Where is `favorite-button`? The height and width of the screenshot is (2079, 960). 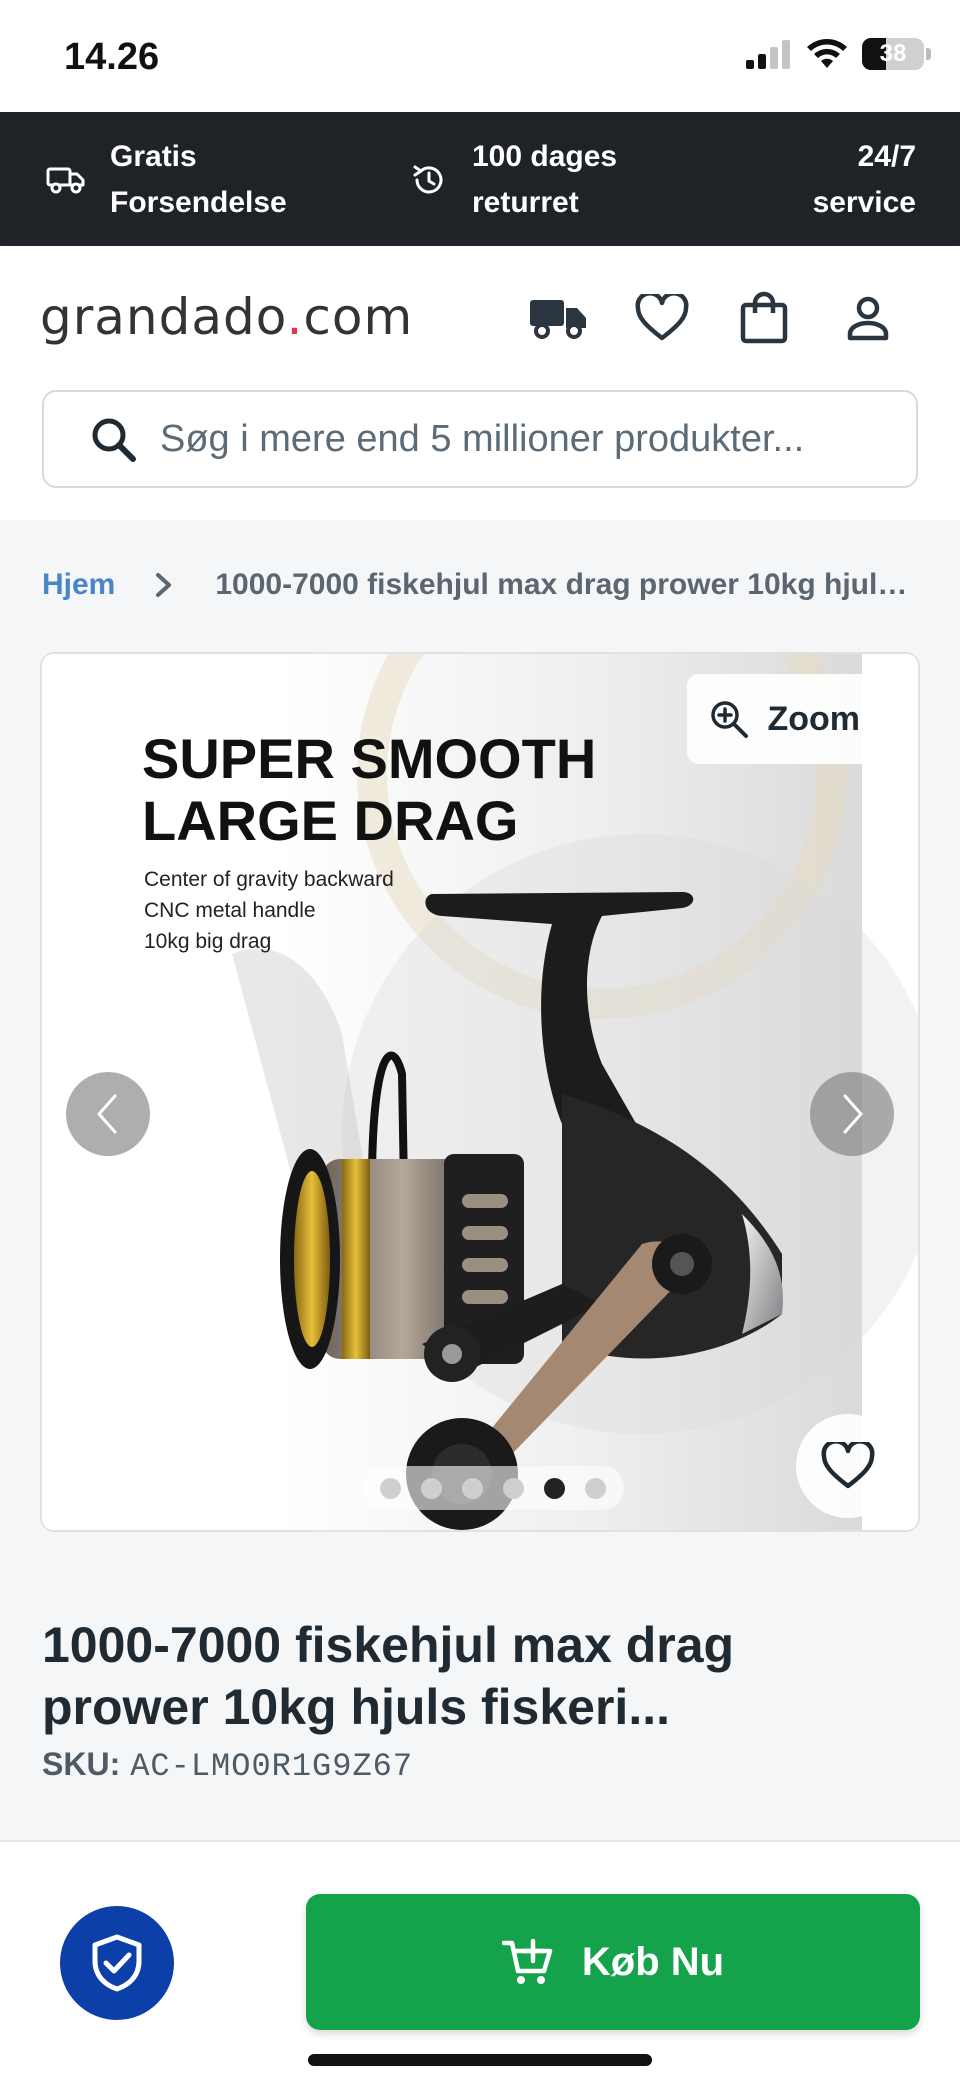
favorite-button is located at coordinates (848, 1466).